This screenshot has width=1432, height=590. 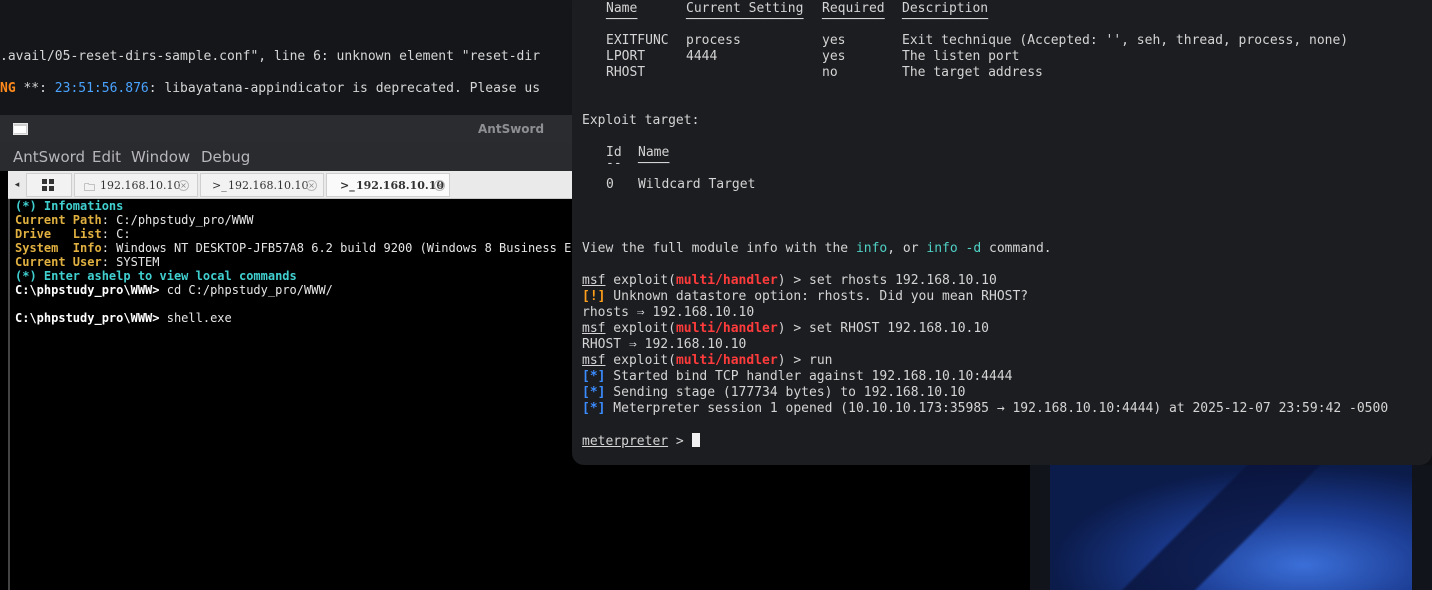 I want to click on option-description: The target address, so click(x=972, y=72).